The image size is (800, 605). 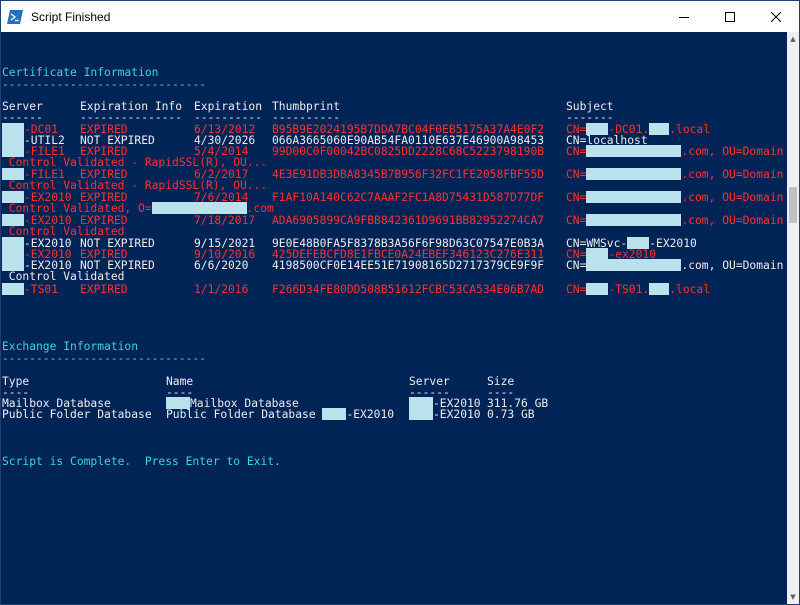 What do you see at coordinates (793, 39) in the screenshot?
I see `scroll-up-icon: ▲` at bounding box center [793, 39].